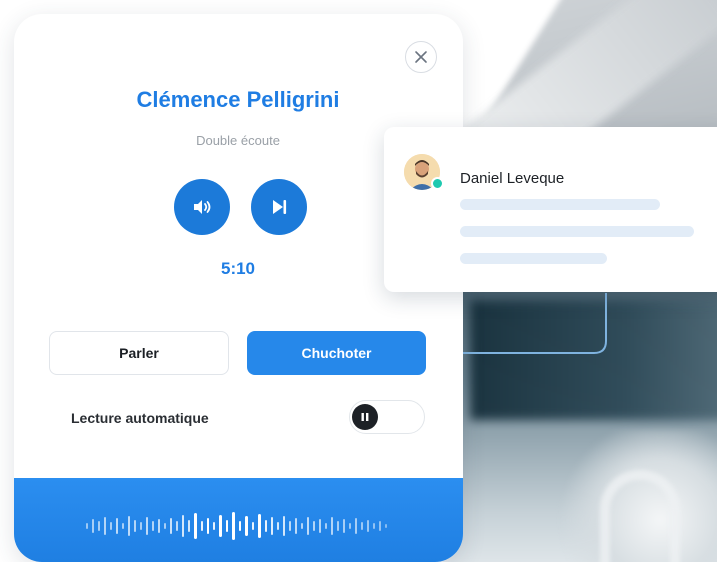  What do you see at coordinates (238, 99) in the screenshot?
I see `caller-name: Clémence Pelligrini` at bounding box center [238, 99].